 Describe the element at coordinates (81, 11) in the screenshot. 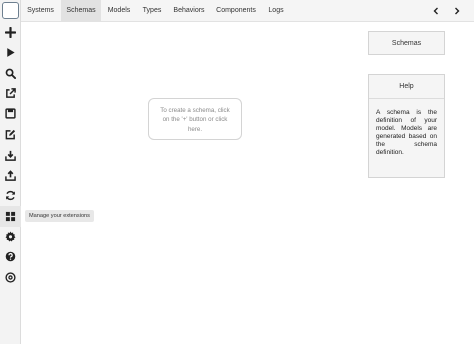

I see `tab-schemas: Schemas` at that location.